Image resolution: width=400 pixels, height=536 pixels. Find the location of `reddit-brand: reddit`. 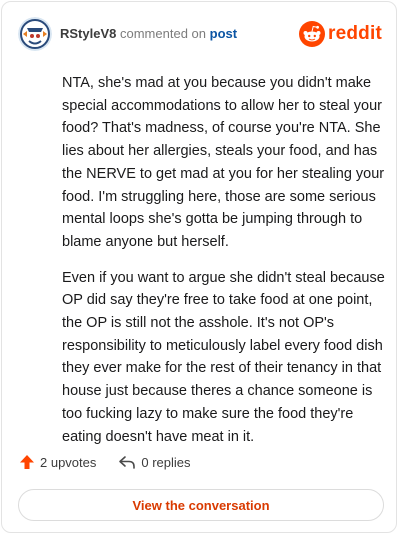

reddit-brand: reddit is located at coordinates (340, 34).